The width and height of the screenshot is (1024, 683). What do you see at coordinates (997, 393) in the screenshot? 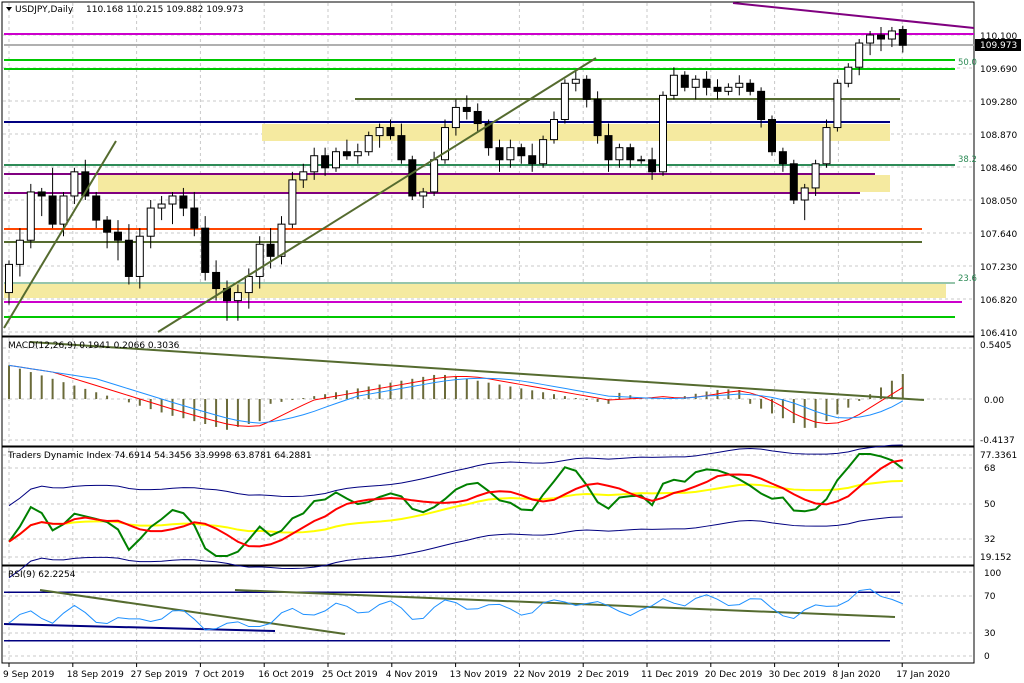
I see `macd-axis: 0.5405 0.00 -0.4137` at bounding box center [997, 393].